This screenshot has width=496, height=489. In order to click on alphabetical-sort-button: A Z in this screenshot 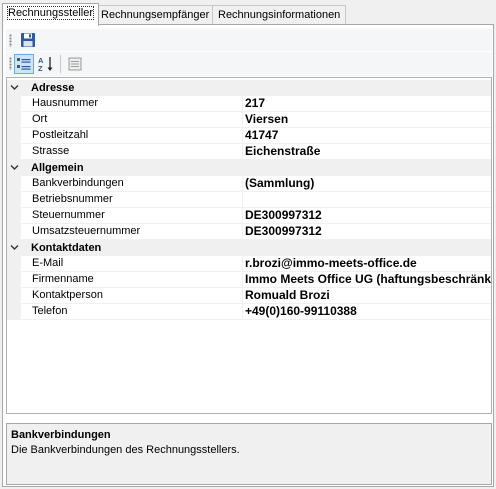, I will do `click(46, 64)`.